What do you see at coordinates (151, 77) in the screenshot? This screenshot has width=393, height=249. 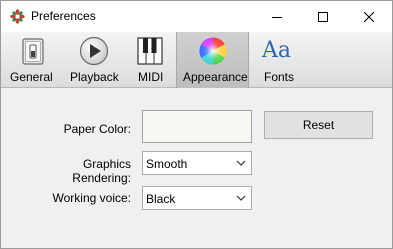 I see `tab-midi-label: MIDI` at bounding box center [151, 77].